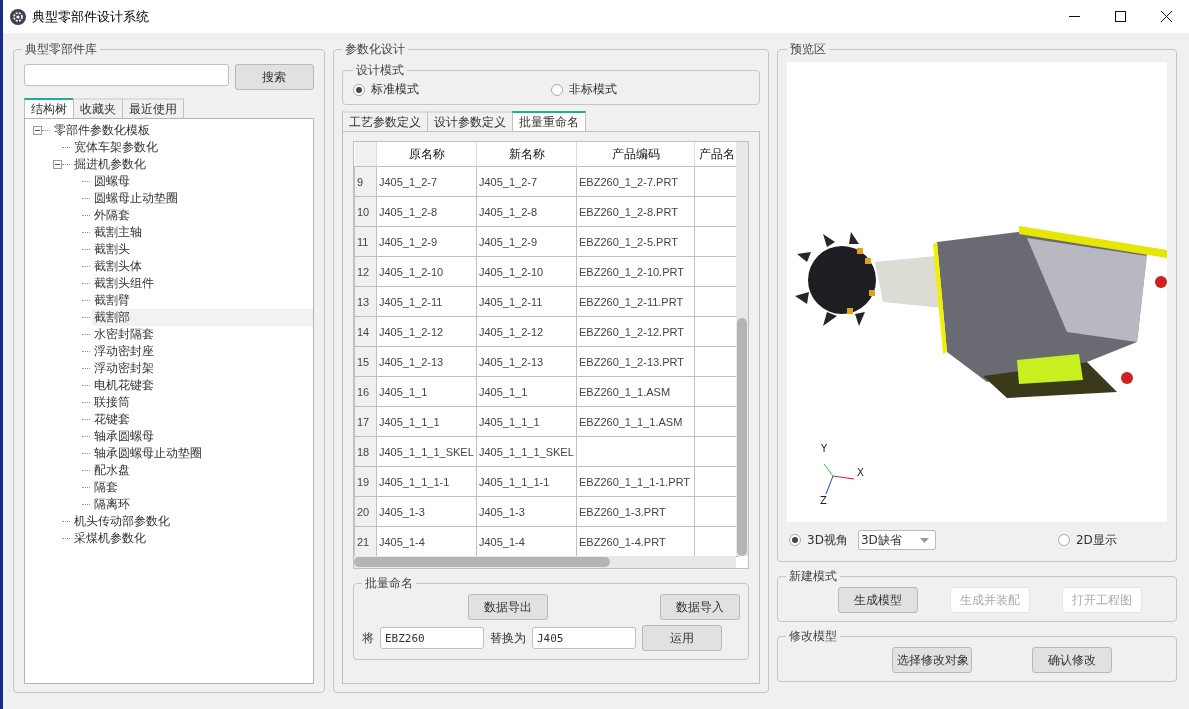 The height and width of the screenshot is (709, 1189). I want to click on tree-item: 浮动密封架, so click(124, 368).